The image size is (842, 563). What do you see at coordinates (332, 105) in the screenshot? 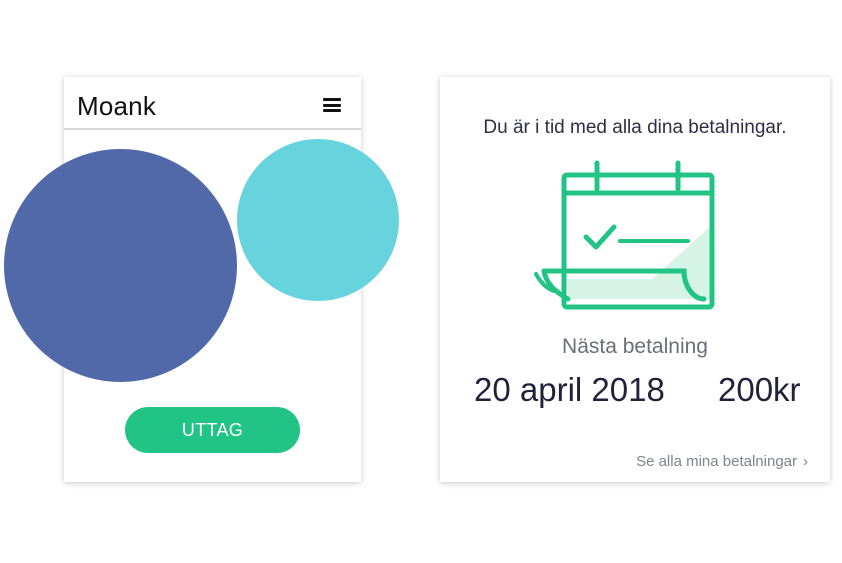
I see `hamburger-icon` at bounding box center [332, 105].